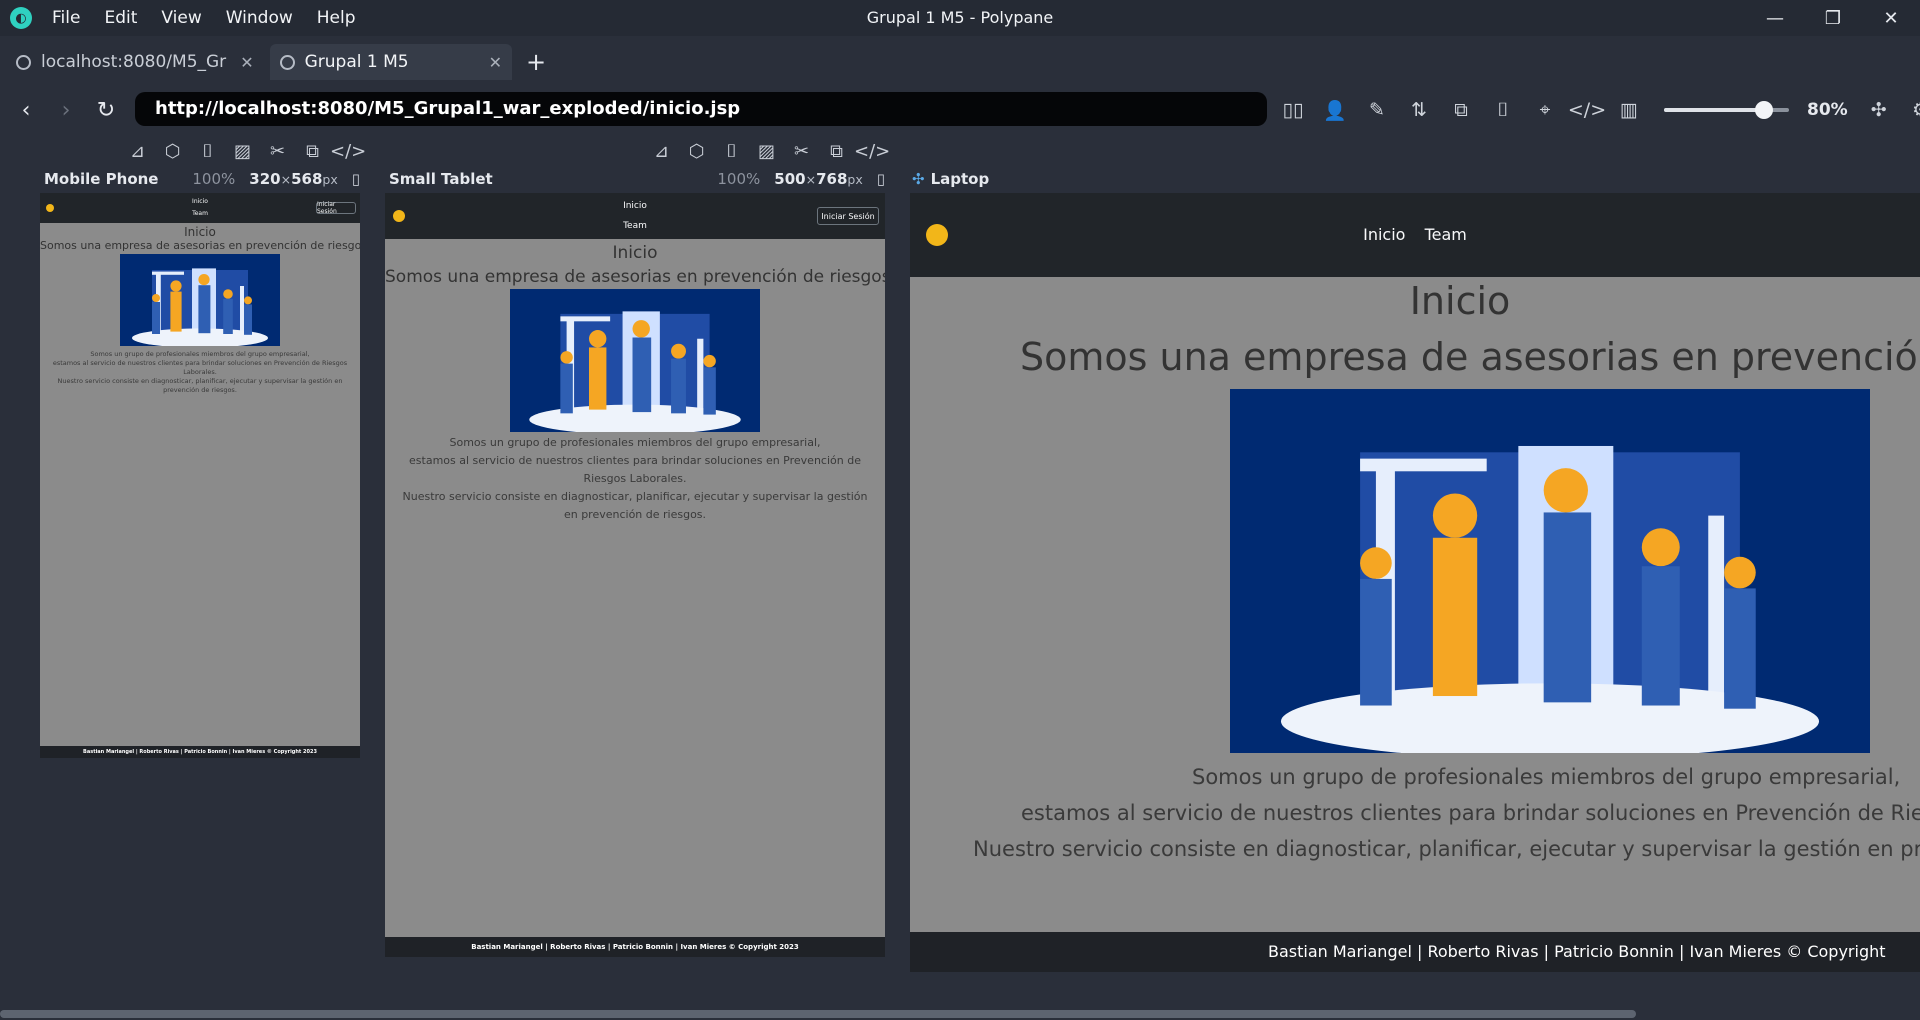 This screenshot has width=1920, height=1020. Describe the element at coordinates (960, 62) in the screenshot. I see `tab-bar: localhost:8080/M5_Gr ✕ Grupal 1 M5 ✕ +` at that location.